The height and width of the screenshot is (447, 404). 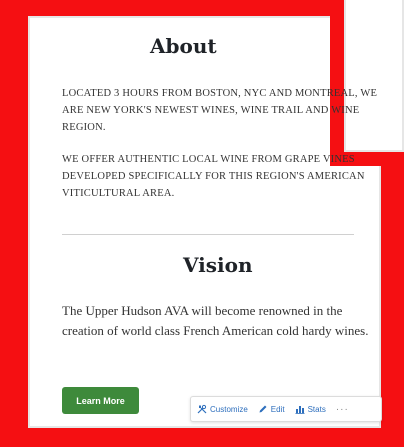 I want to click on ellipsis-icon: ···, so click(x=342, y=409).